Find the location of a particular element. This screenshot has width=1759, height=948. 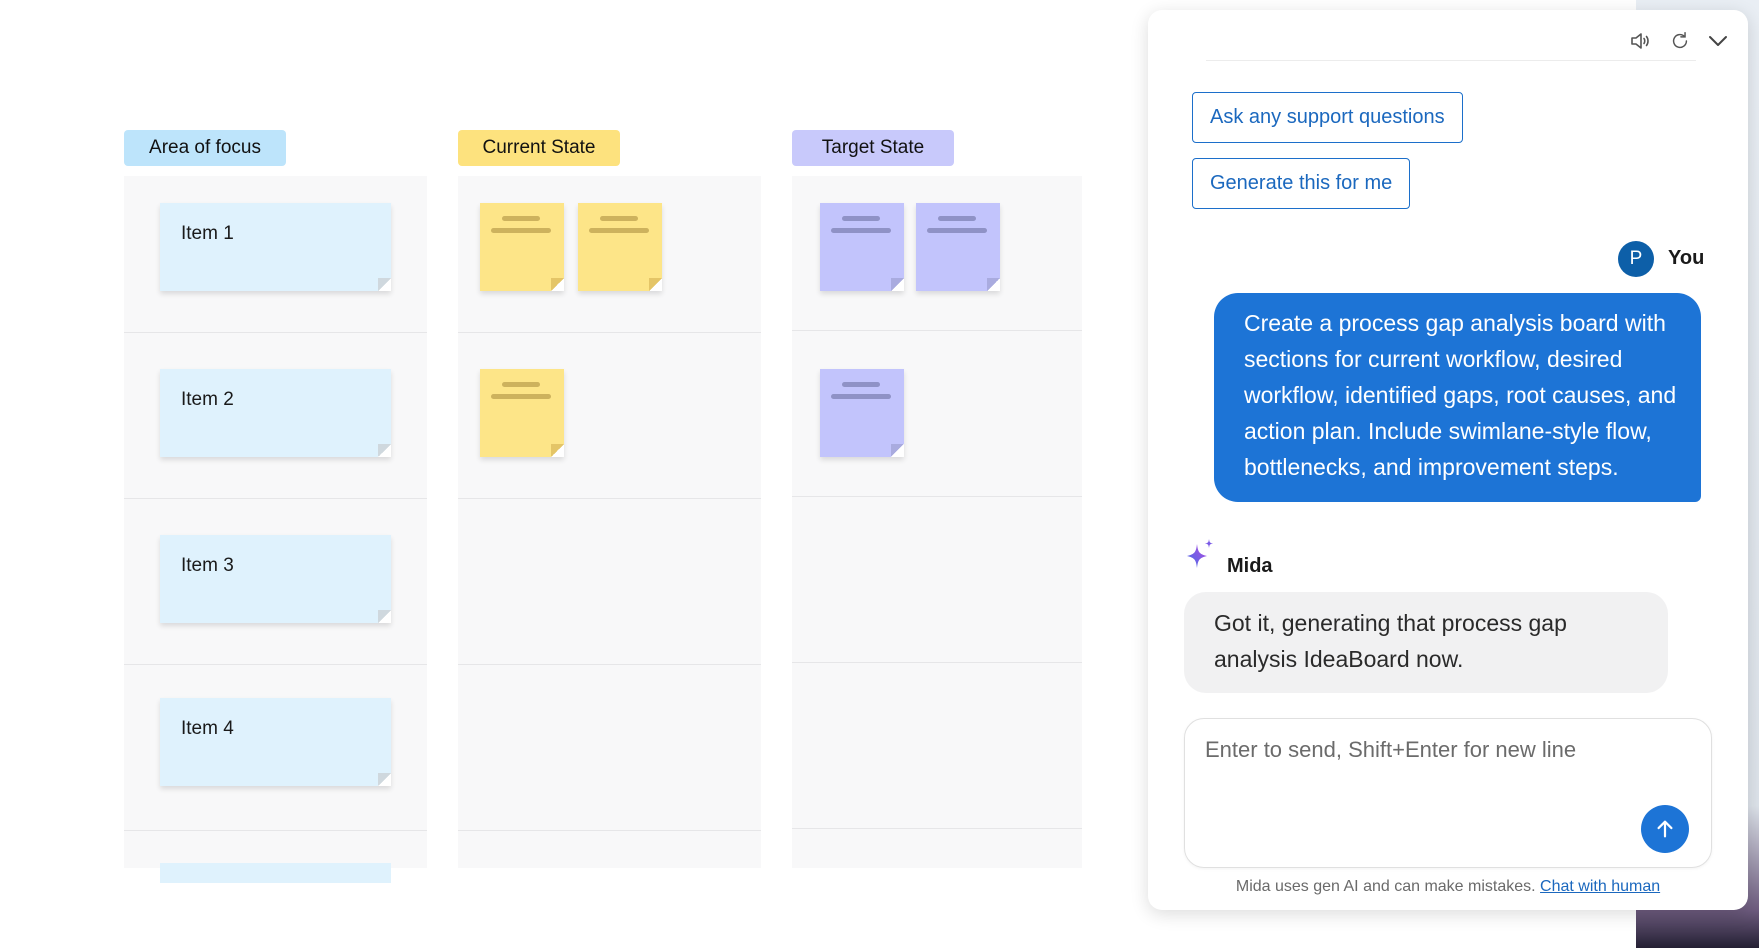

lane-current-state is located at coordinates (609, 522).